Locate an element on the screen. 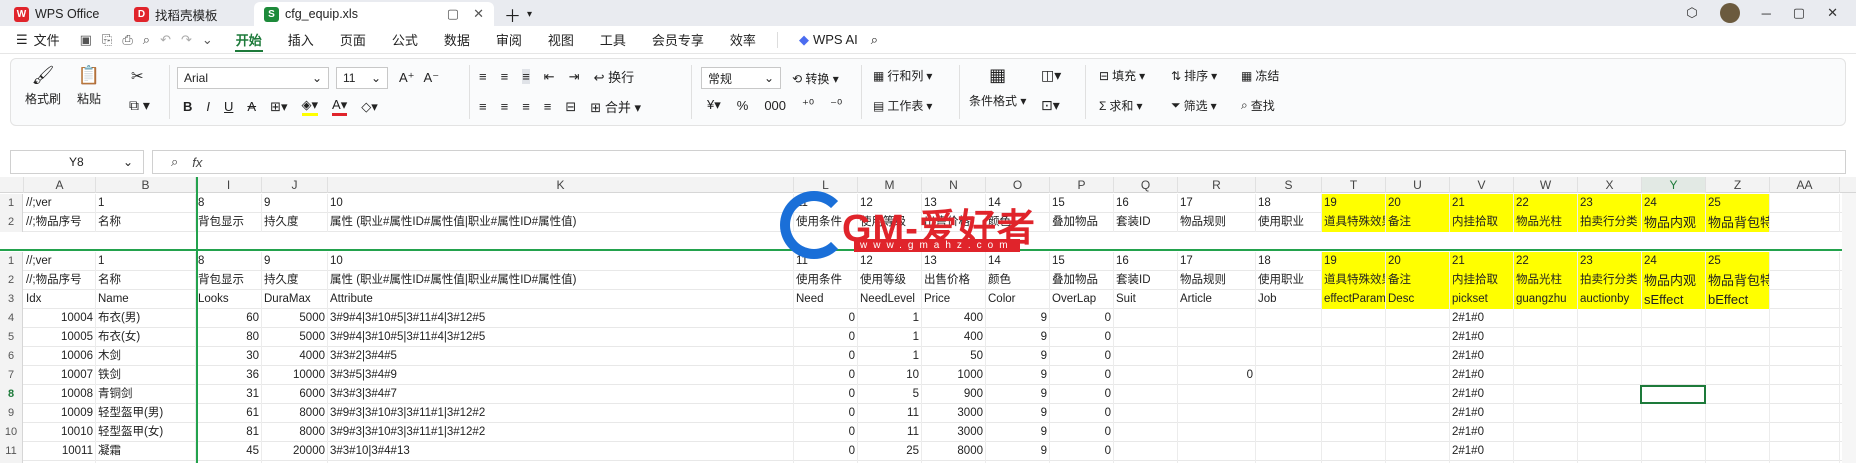  cell-v3: pickset is located at coordinates (1482, 299).